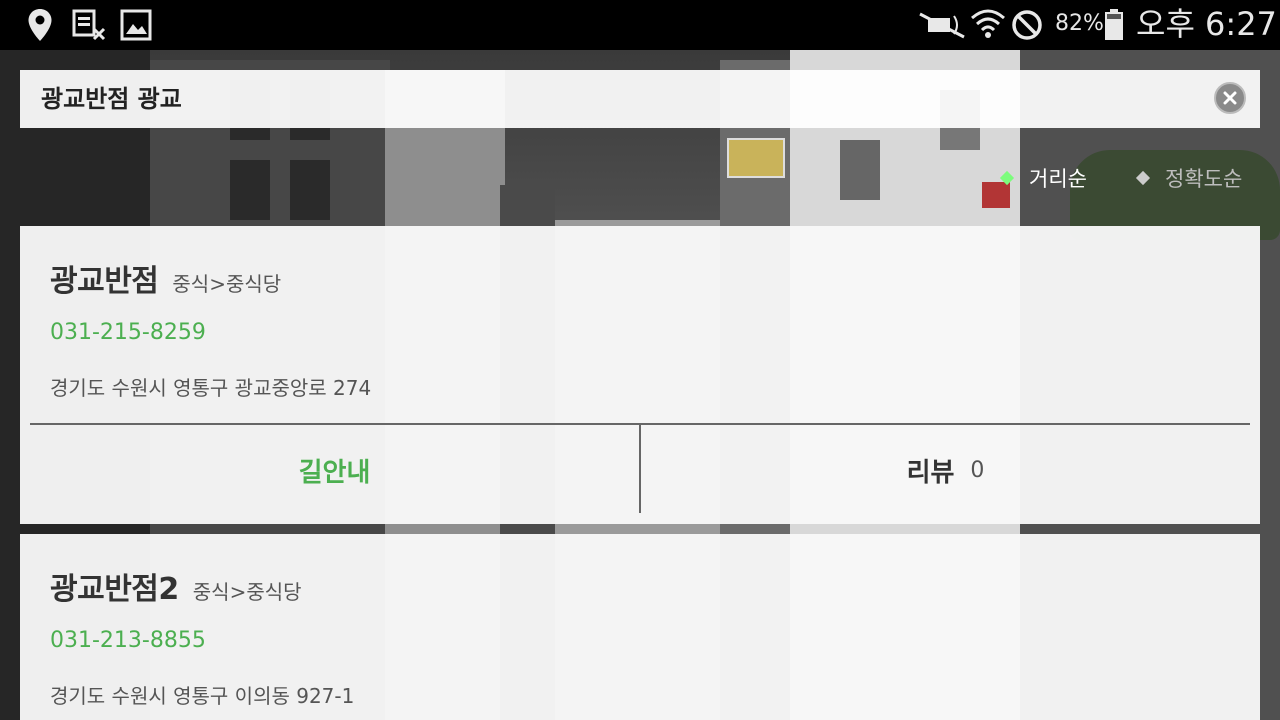  I want to click on place-name: 광교반점, so click(104, 281).